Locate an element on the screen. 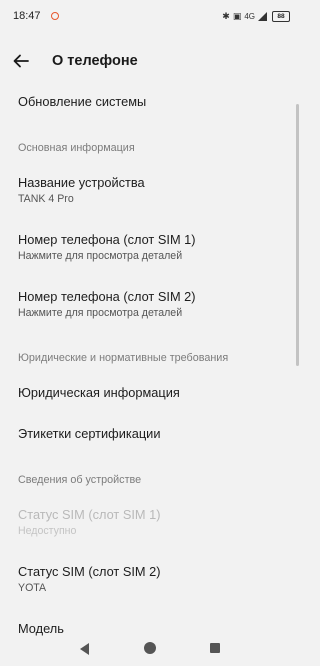 Image resolution: width=320 pixels, height=666 pixels. arrow-left-icon is located at coordinates (21, 61).